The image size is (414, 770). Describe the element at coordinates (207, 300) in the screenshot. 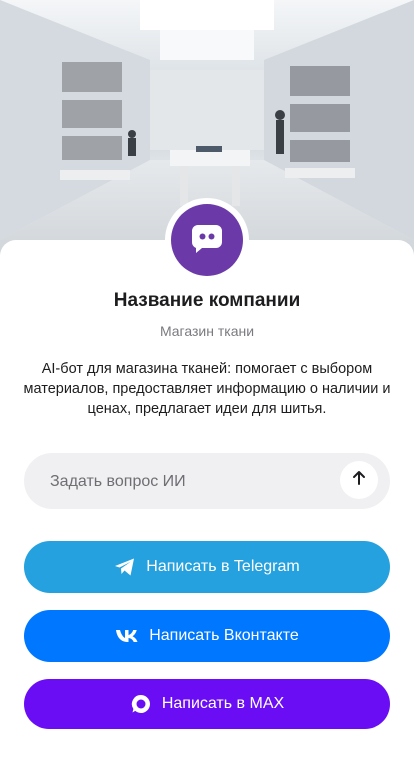

I see `company-name: Название компании` at that location.